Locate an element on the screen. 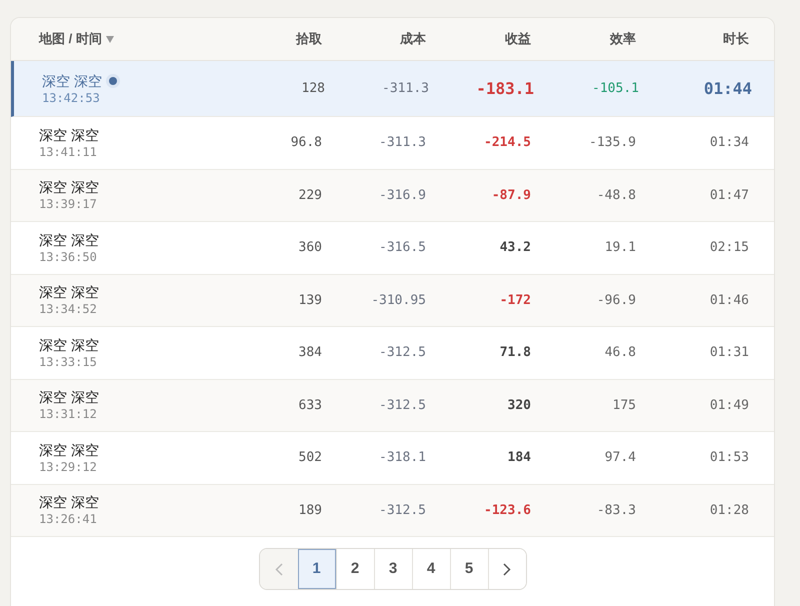  profit-value: 43.2 is located at coordinates (514, 248).